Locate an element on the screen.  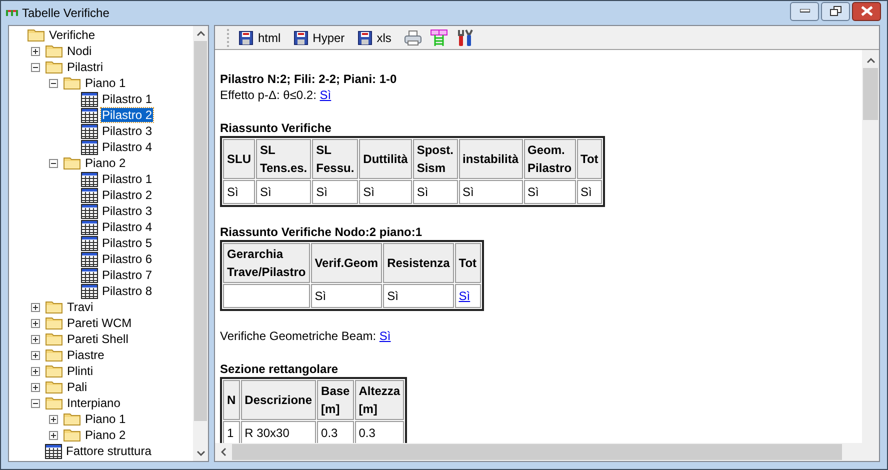
scroll-left-icon is located at coordinates (223, 452).